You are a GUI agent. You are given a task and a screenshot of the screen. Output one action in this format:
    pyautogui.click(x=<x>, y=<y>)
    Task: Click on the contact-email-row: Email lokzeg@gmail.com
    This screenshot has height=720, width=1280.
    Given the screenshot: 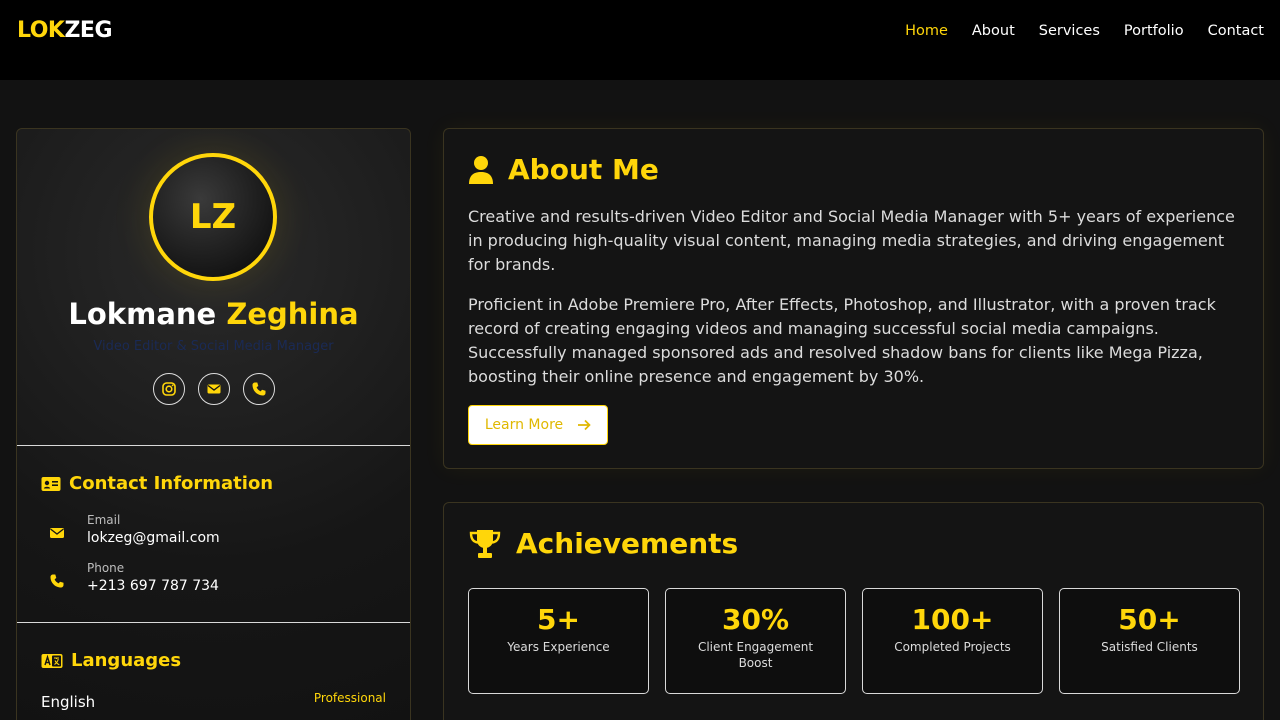 What is the action you would take?
    pyautogui.click(x=134, y=529)
    